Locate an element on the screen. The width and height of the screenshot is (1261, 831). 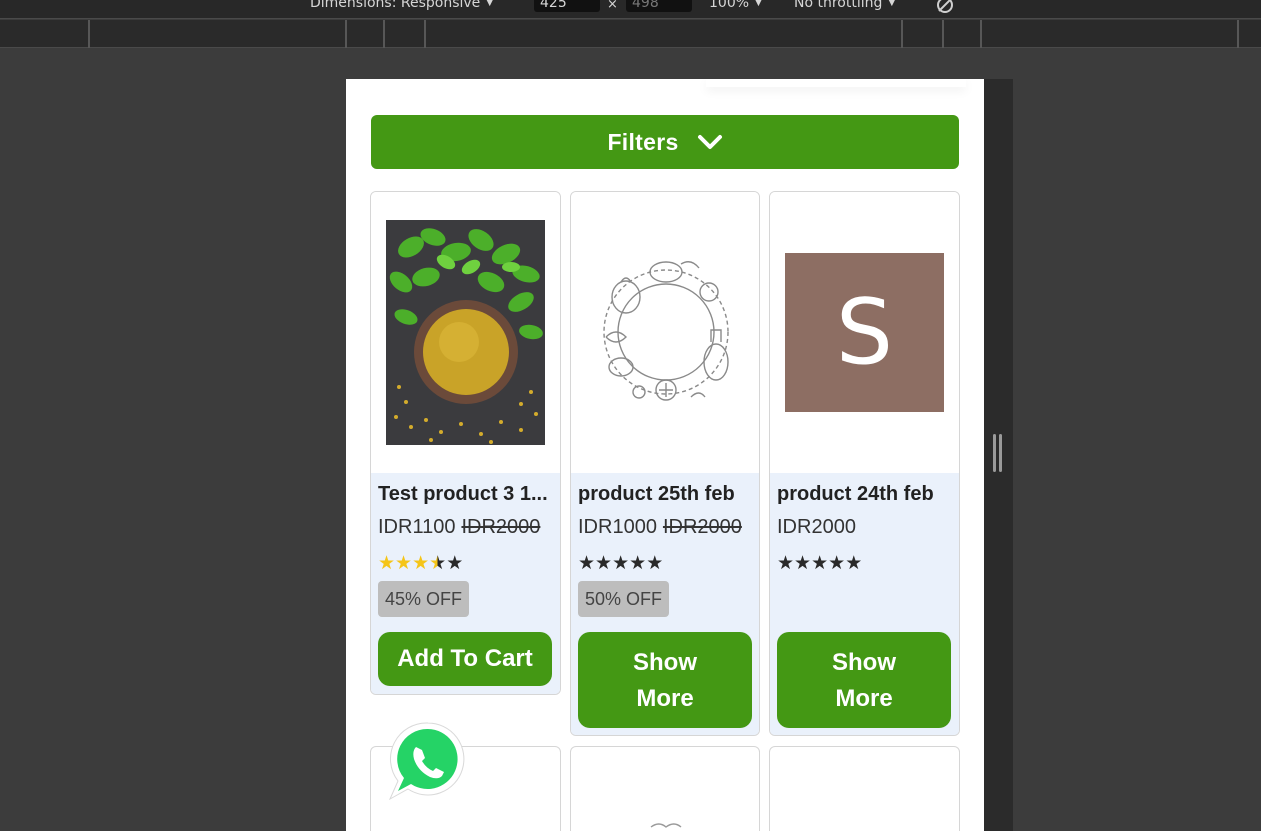
product-price: IDR1000 IDR2000 is located at coordinates (660, 527).